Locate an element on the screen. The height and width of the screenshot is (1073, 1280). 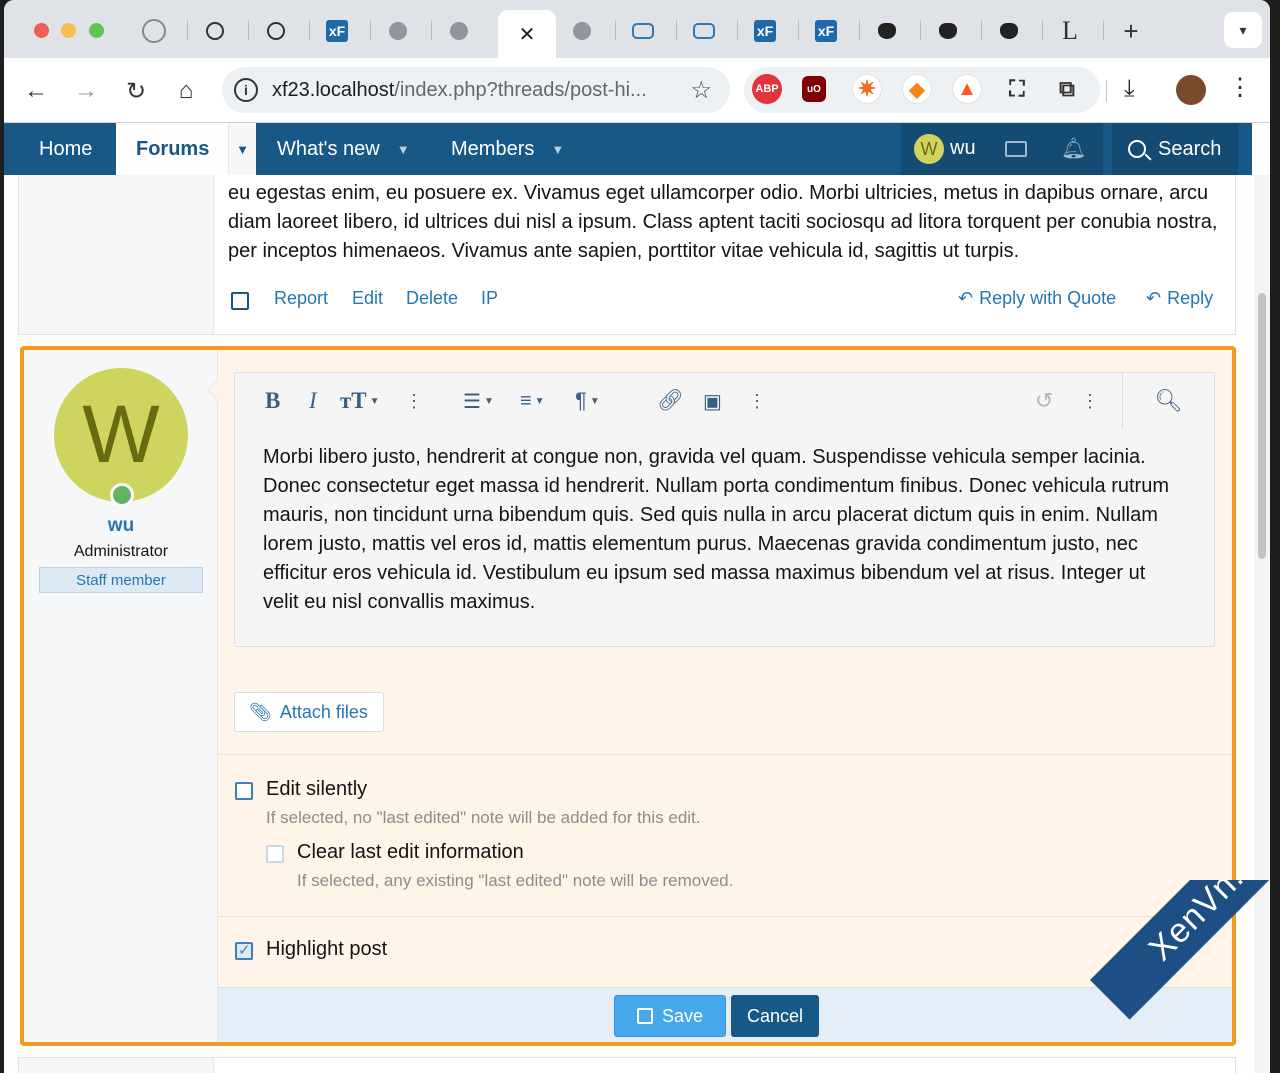
tab-16: L is located at coordinates (1070, 31).